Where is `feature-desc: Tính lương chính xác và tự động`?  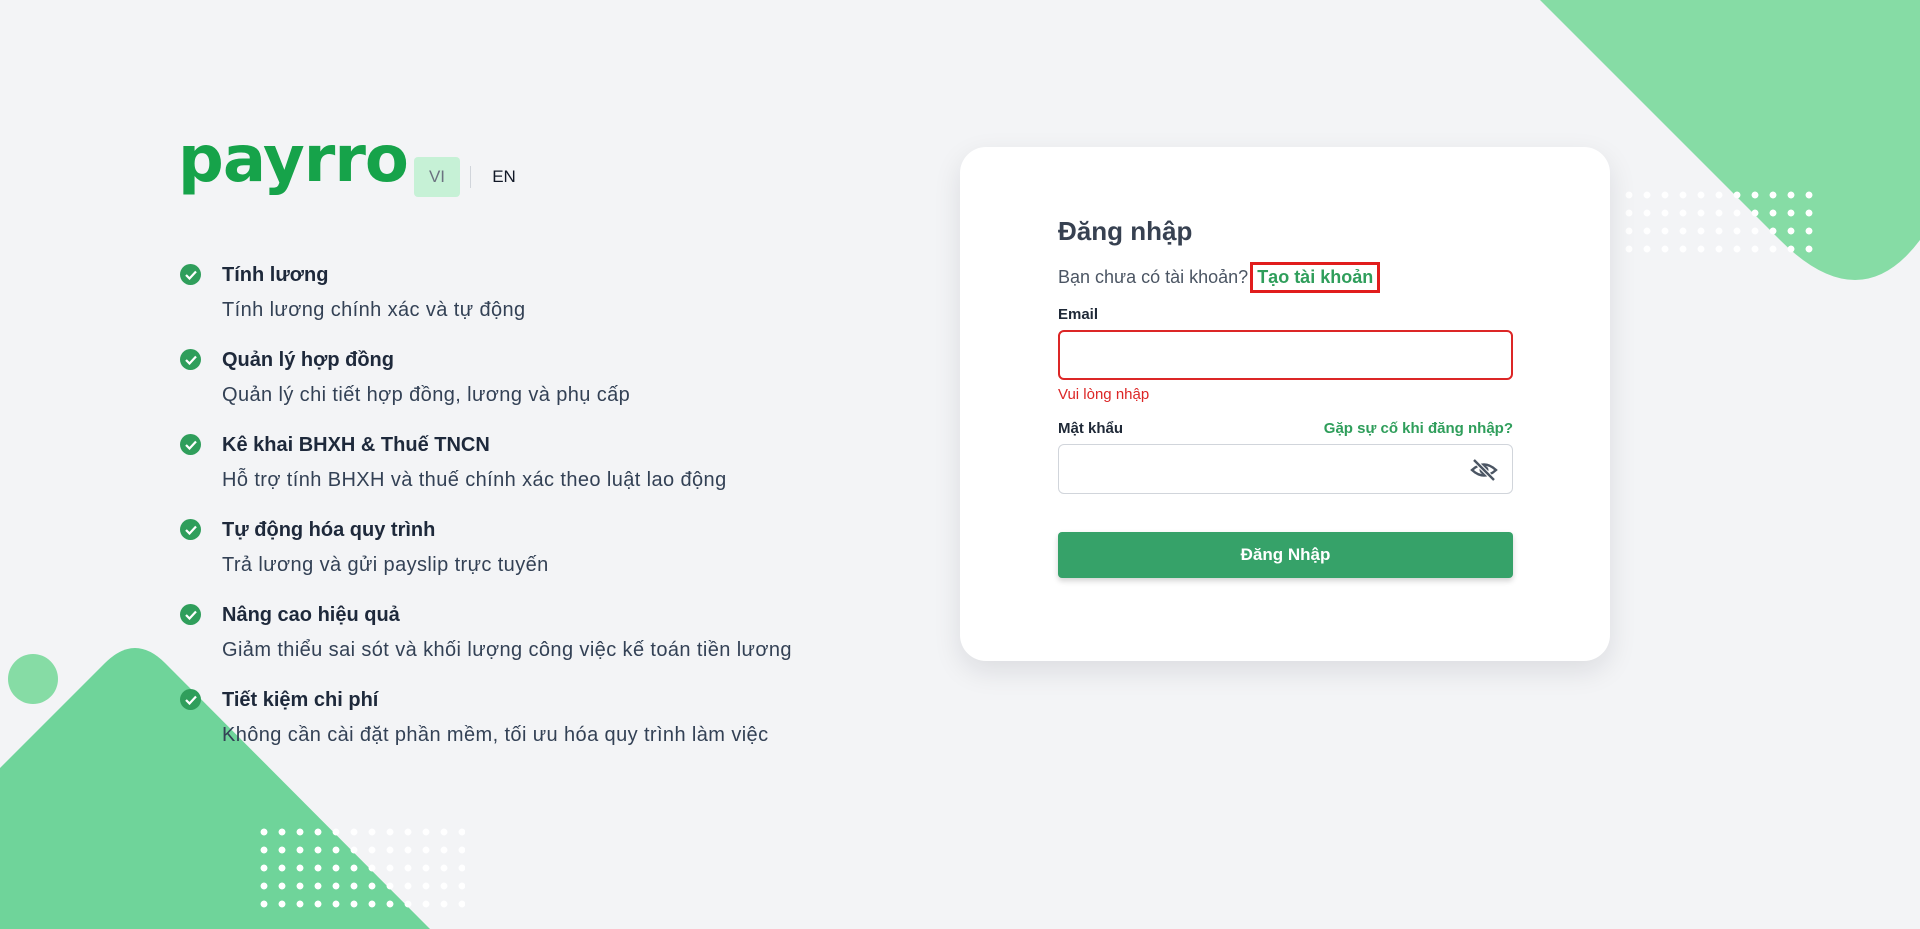
feature-desc: Tính lương chính xác và tự động is located at coordinates (374, 310).